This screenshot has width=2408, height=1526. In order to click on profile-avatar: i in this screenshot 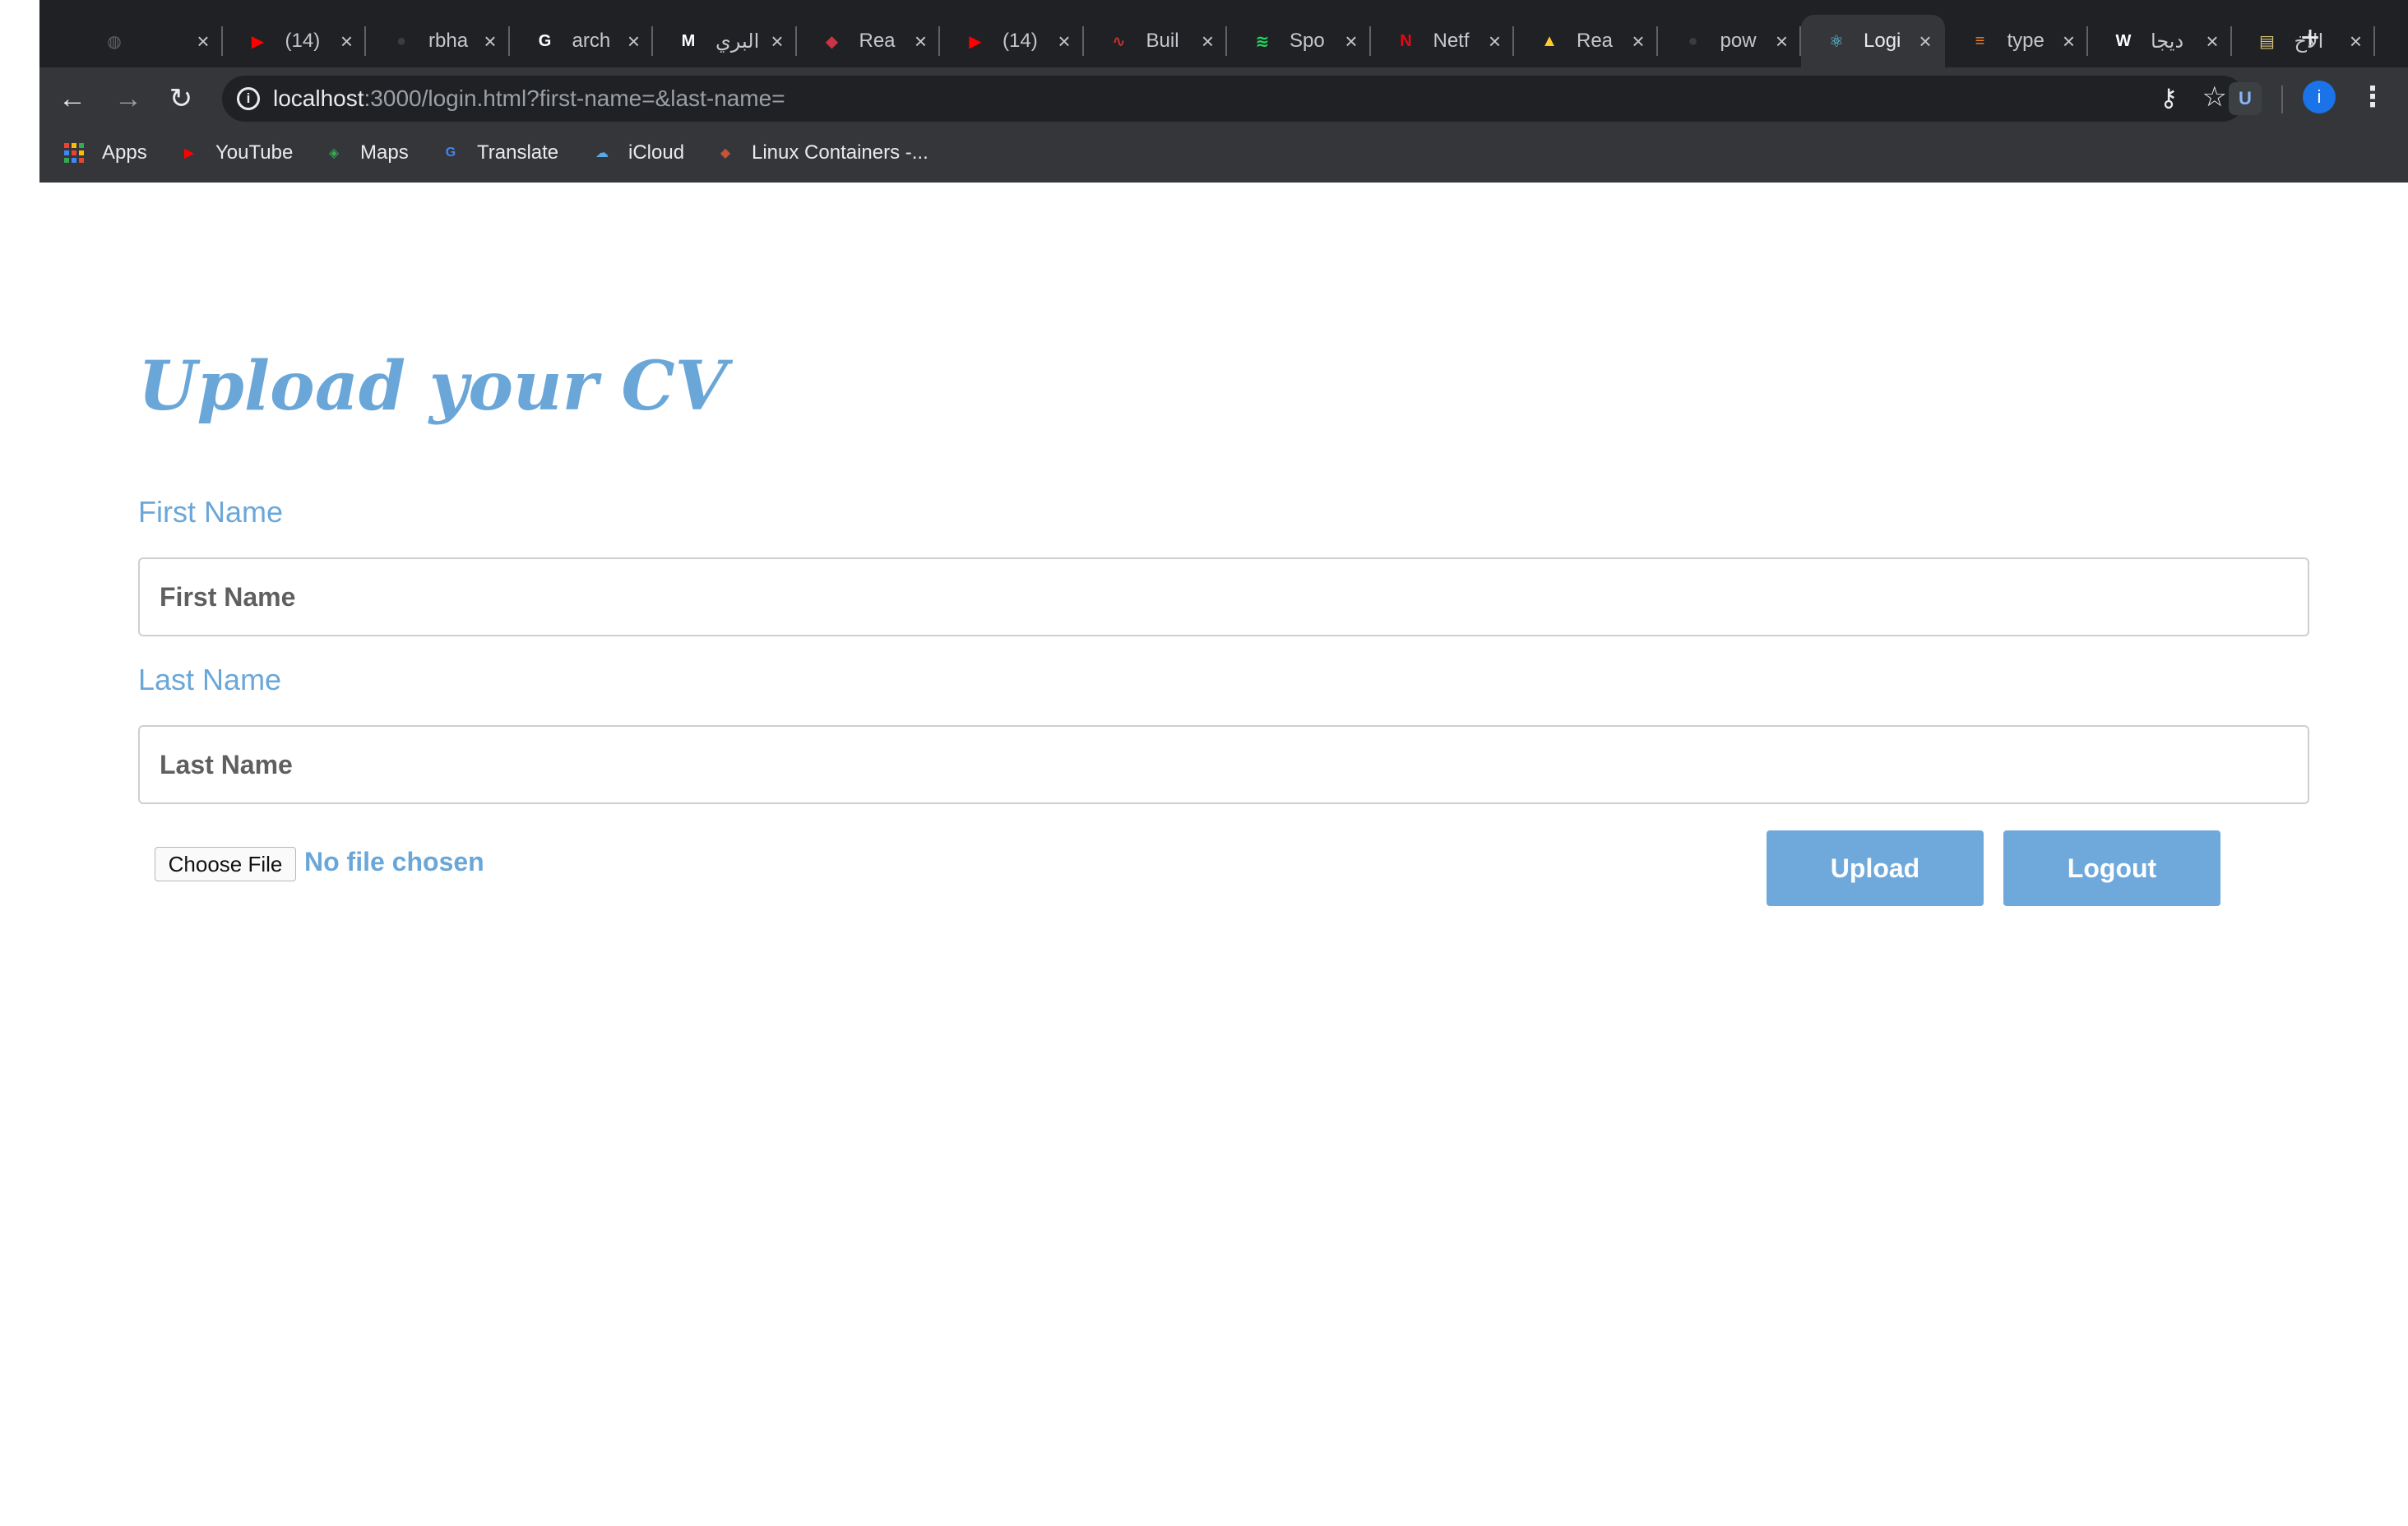, I will do `click(2319, 97)`.